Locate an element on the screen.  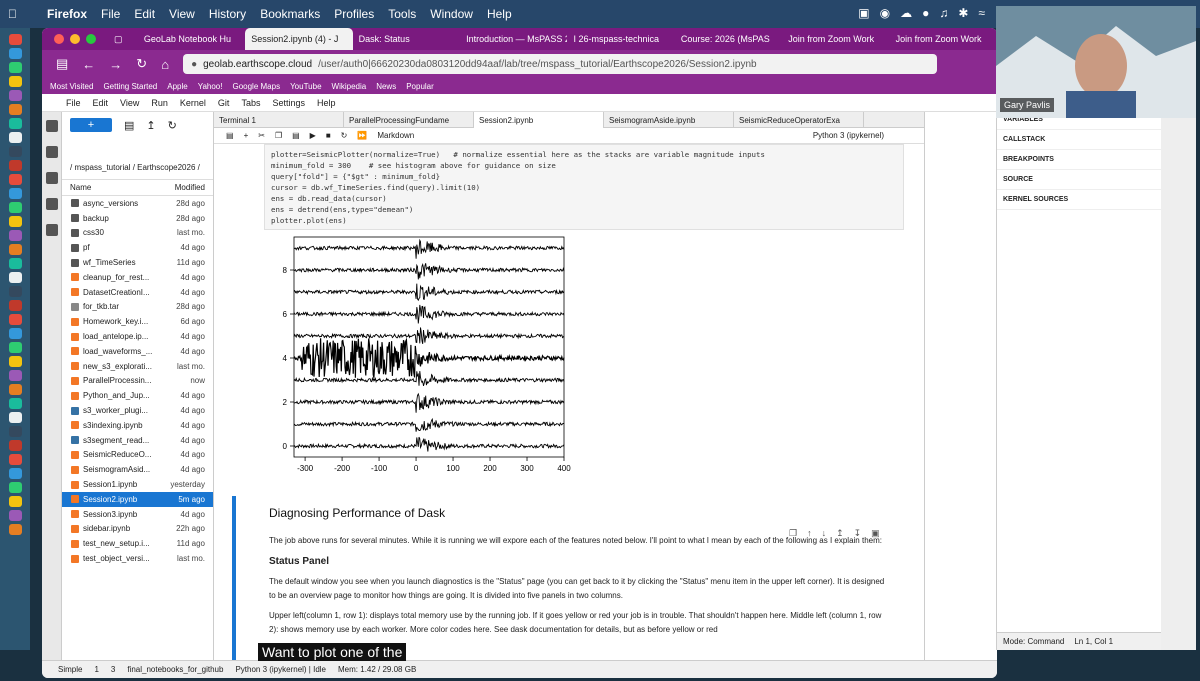
file-row: s3_worker_plugi... 4d ago is located at coordinates (137, 410).